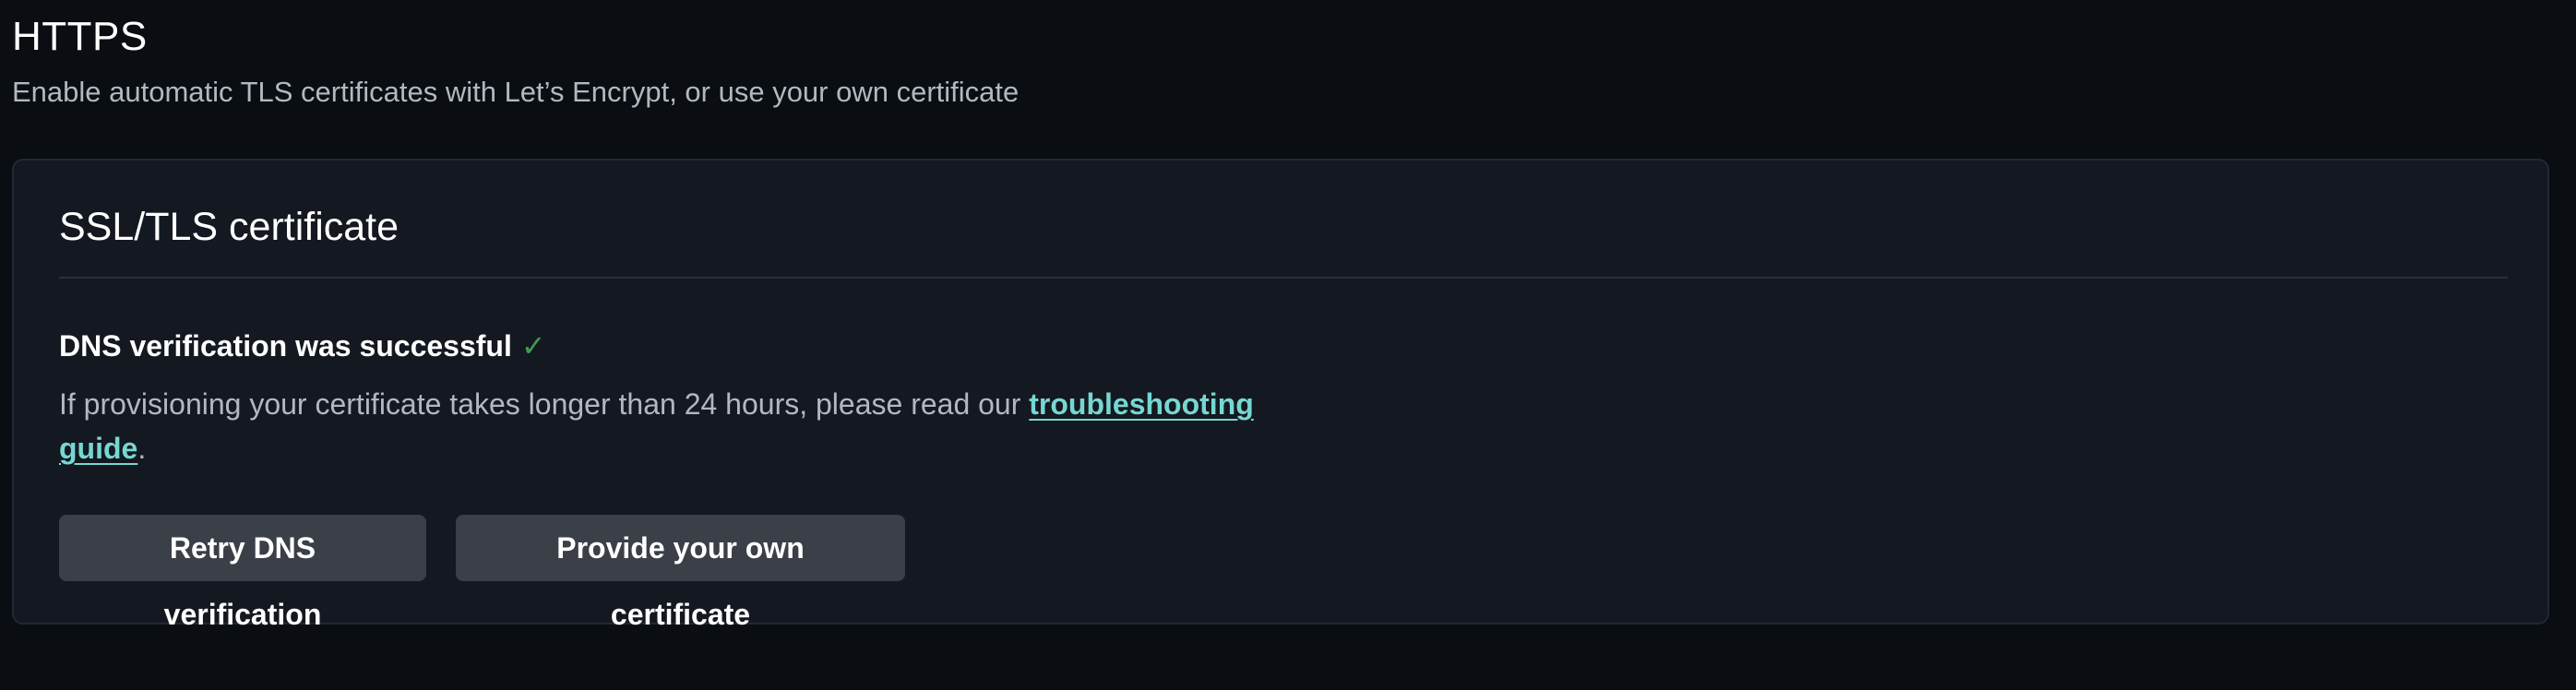 This screenshot has width=2576, height=690. I want to click on check-icon: ✓, so click(533, 346).